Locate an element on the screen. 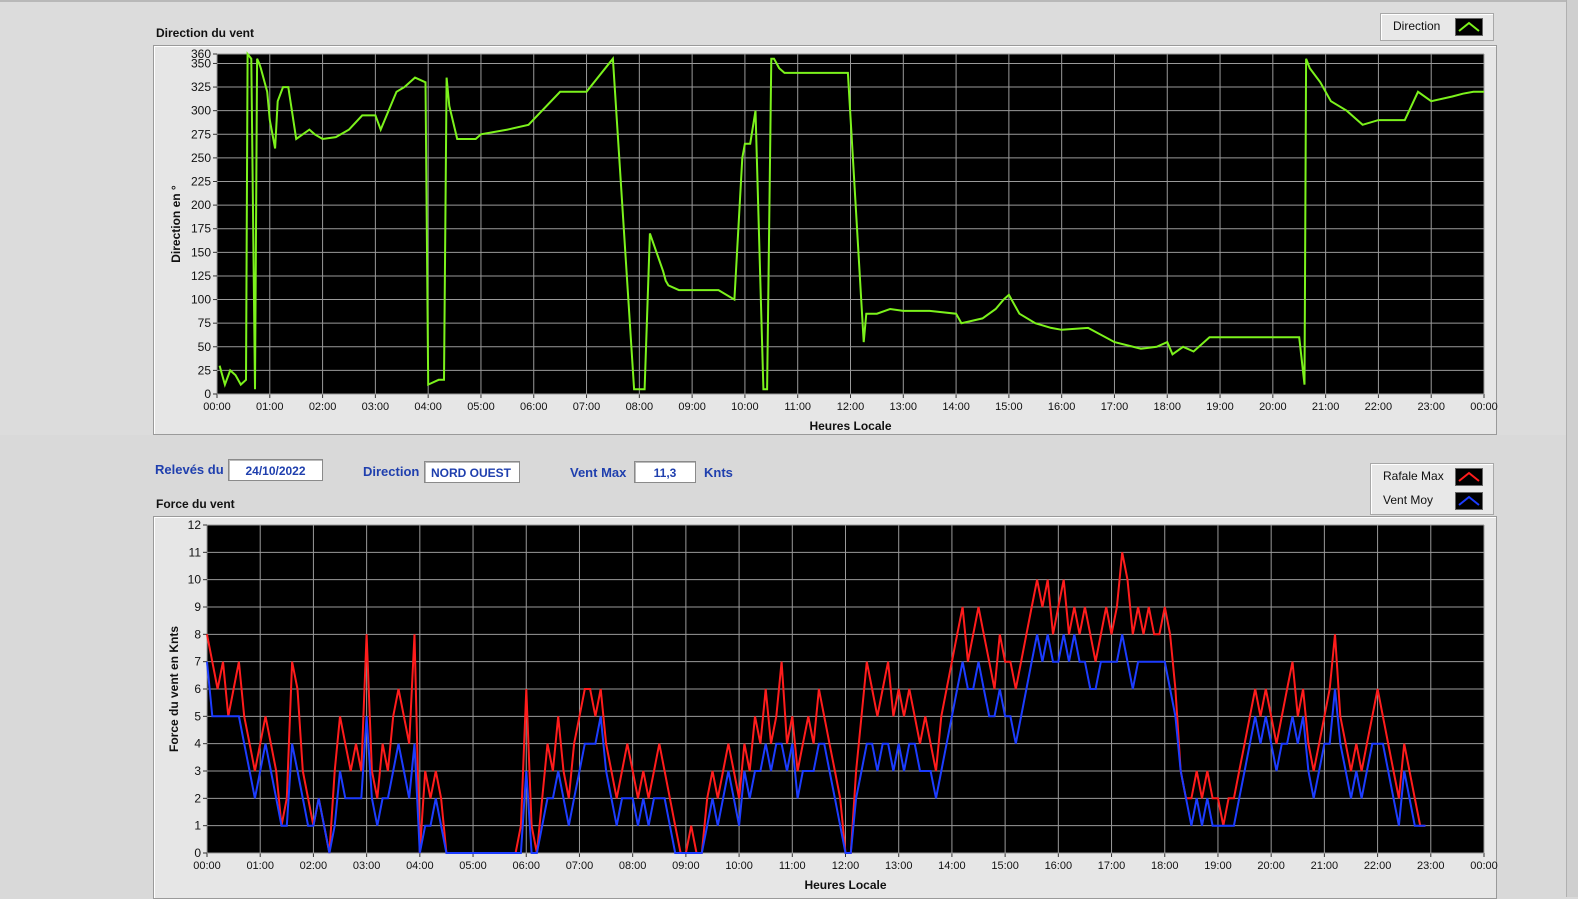 This screenshot has height=899, width=1578. force-x-tick-label: 08:00 is located at coordinates (633, 866).